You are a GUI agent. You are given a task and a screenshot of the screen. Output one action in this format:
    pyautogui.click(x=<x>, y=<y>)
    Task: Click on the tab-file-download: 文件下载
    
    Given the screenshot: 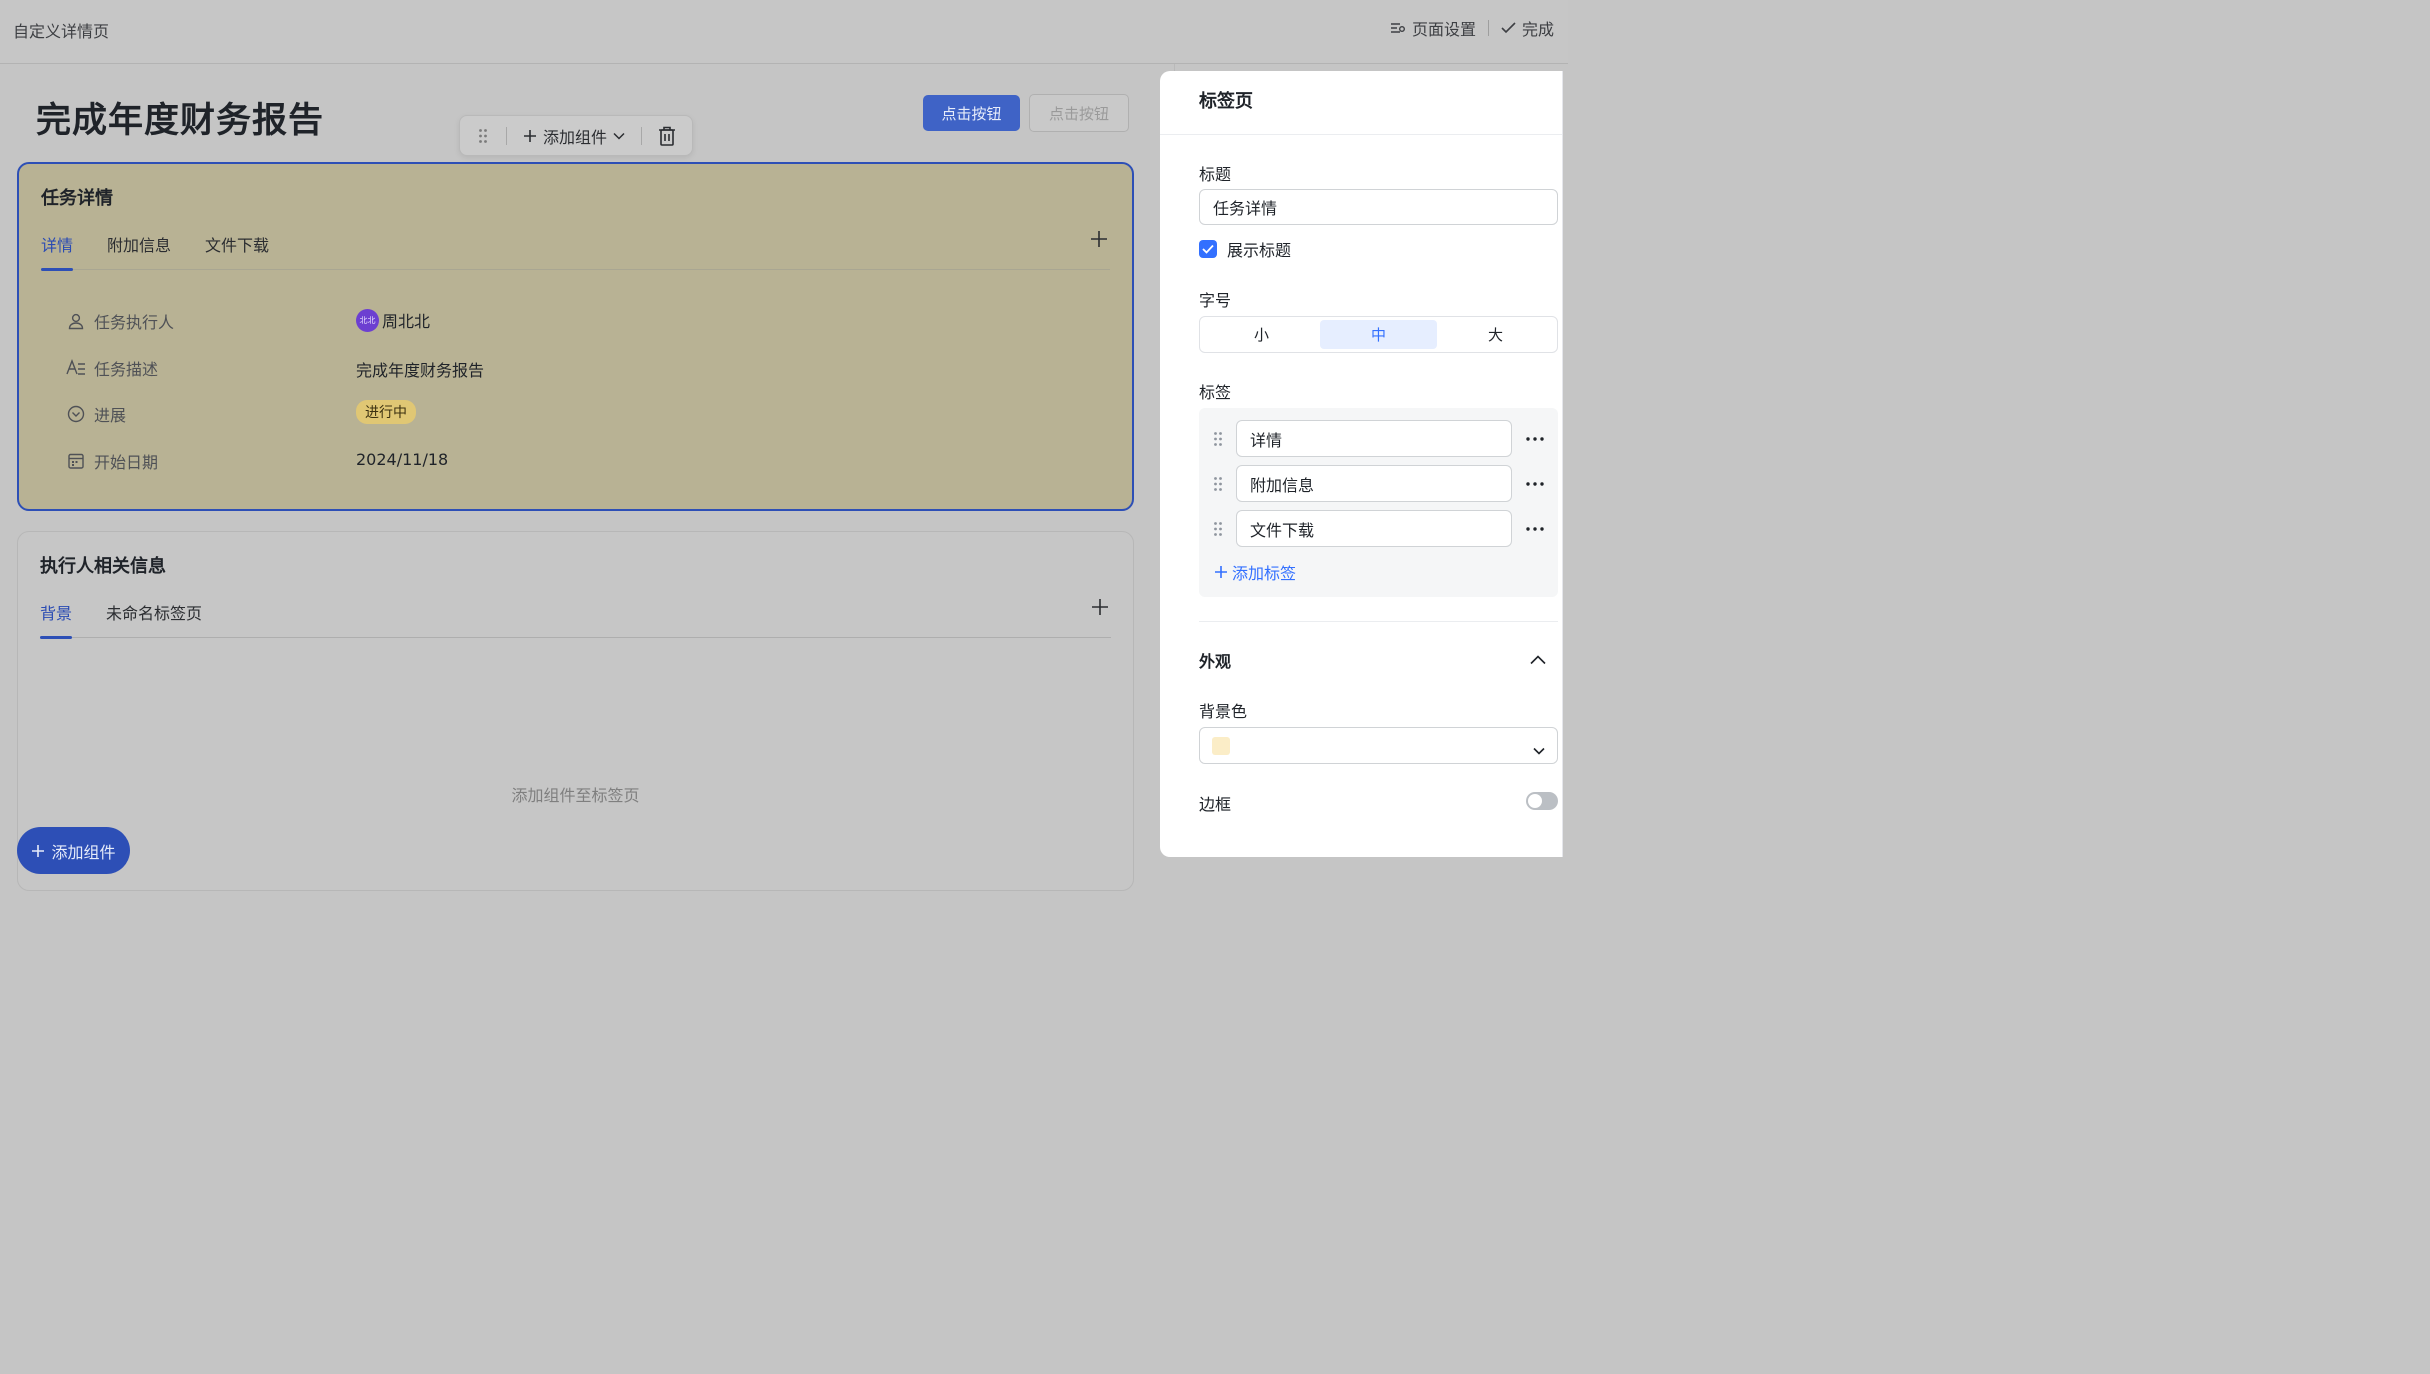 What is the action you would take?
    pyautogui.click(x=237, y=250)
    